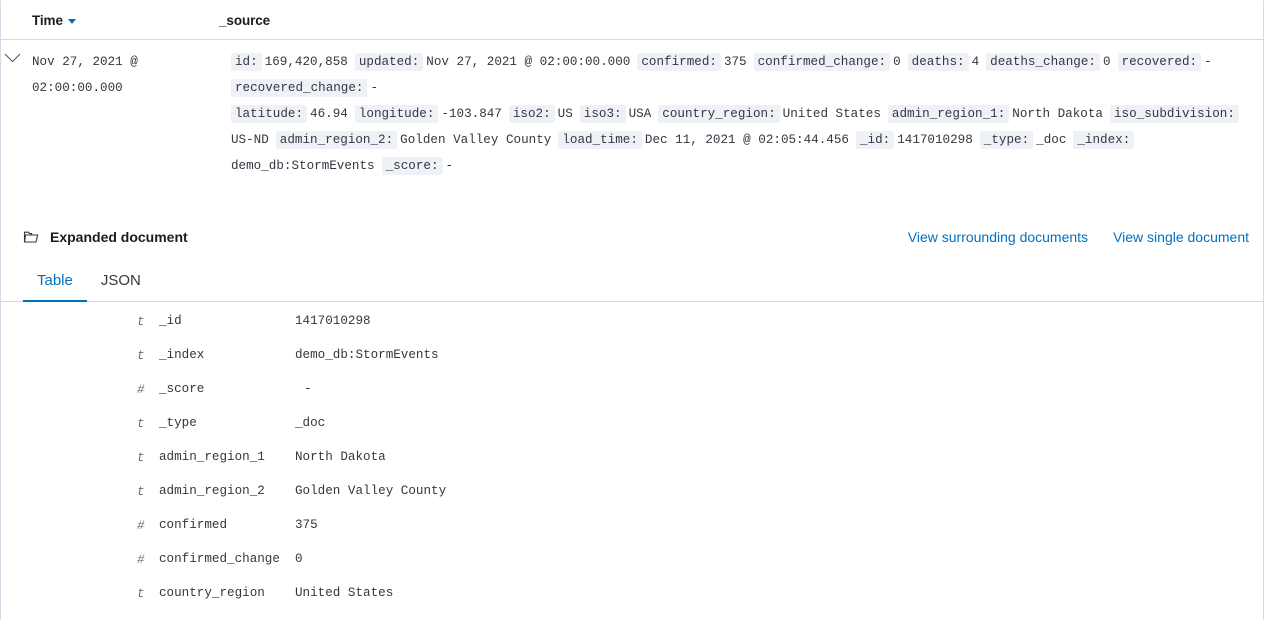 Image resolution: width=1278 pixels, height=620 pixels. What do you see at coordinates (1043, 62) in the screenshot?
I see `source-field-key: deaths_change:` at bounding box center [1043, 62].